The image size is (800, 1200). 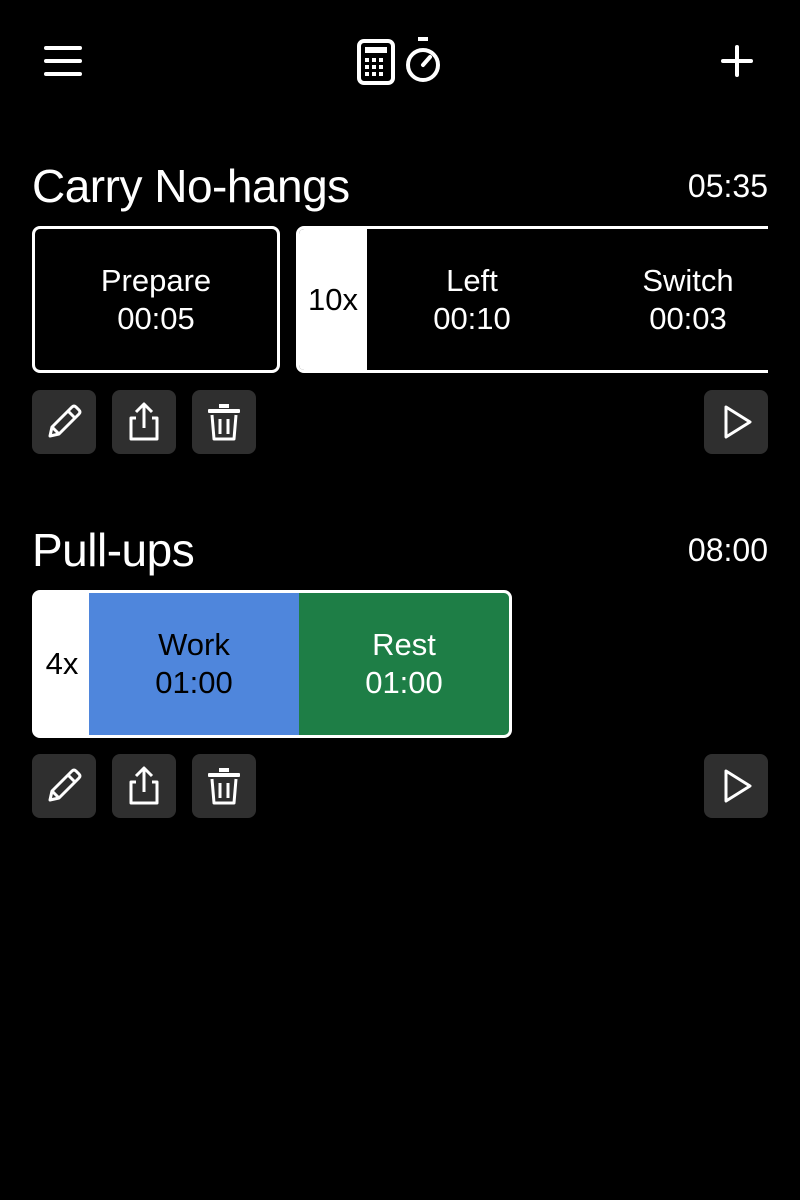 I want to click on top-bar, so click(x=400, y=60).